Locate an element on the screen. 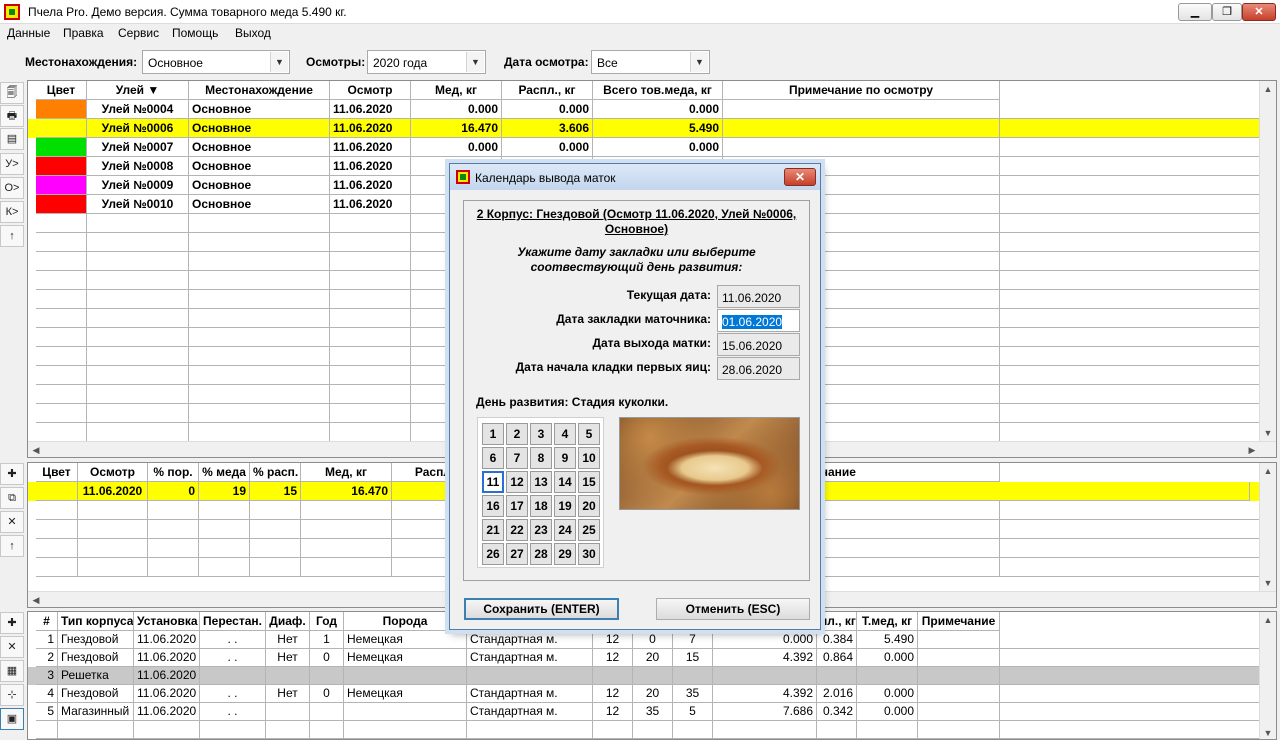 The width and height of the screenshot is (1280, 740). maximize-button: ❐ is located at coordinates (1227, 12).